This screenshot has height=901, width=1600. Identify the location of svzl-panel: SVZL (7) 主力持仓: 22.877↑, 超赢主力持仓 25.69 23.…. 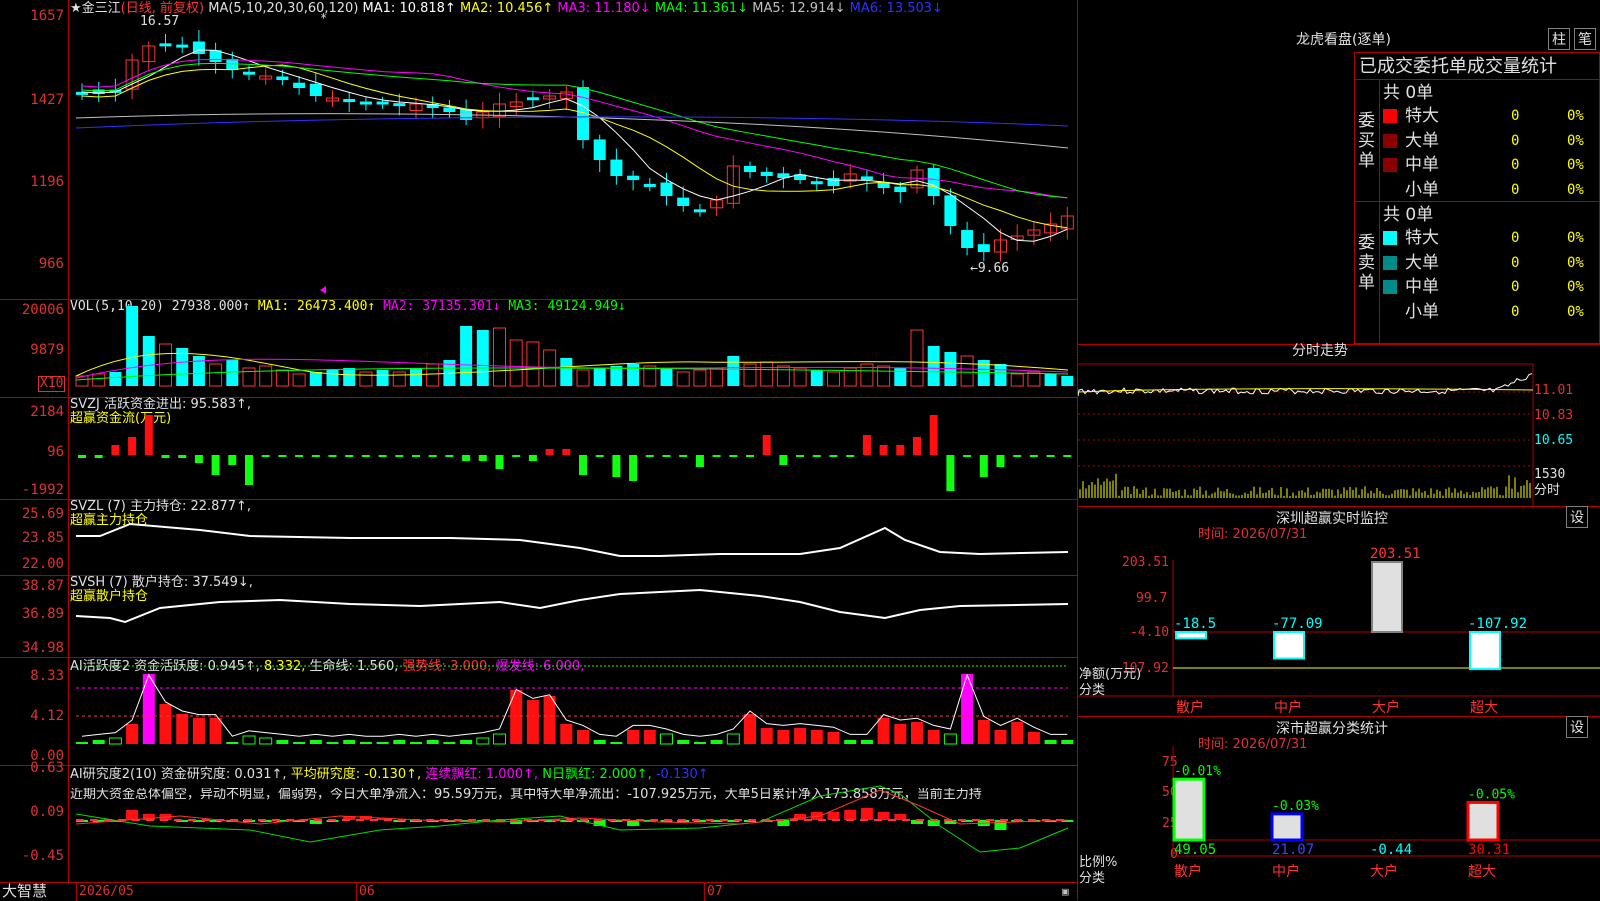
(539, 538).